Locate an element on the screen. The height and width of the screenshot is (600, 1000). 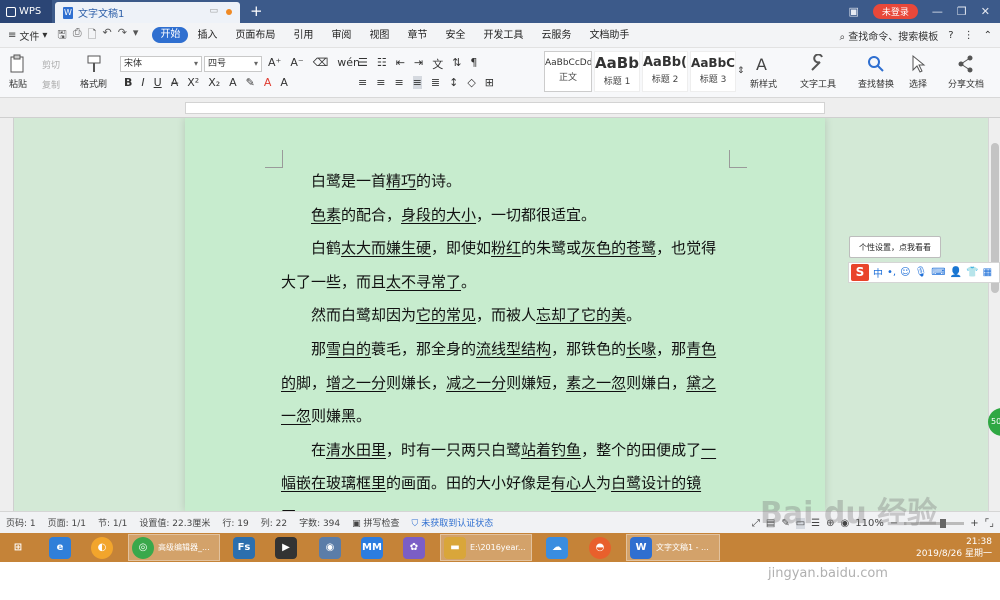
skin-icon: ▣ is located at coordinates (853, 11).